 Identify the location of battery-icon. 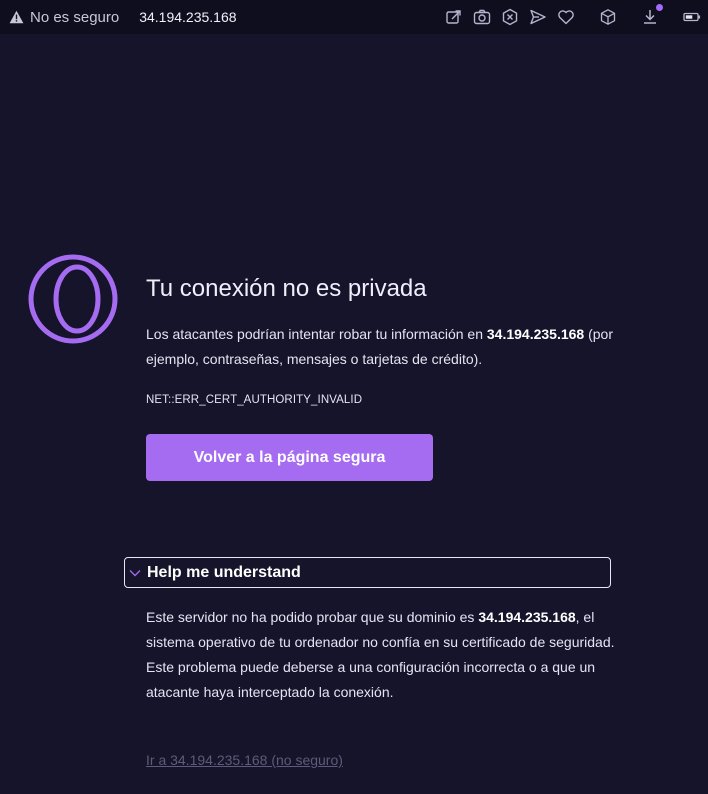
(692, 17).